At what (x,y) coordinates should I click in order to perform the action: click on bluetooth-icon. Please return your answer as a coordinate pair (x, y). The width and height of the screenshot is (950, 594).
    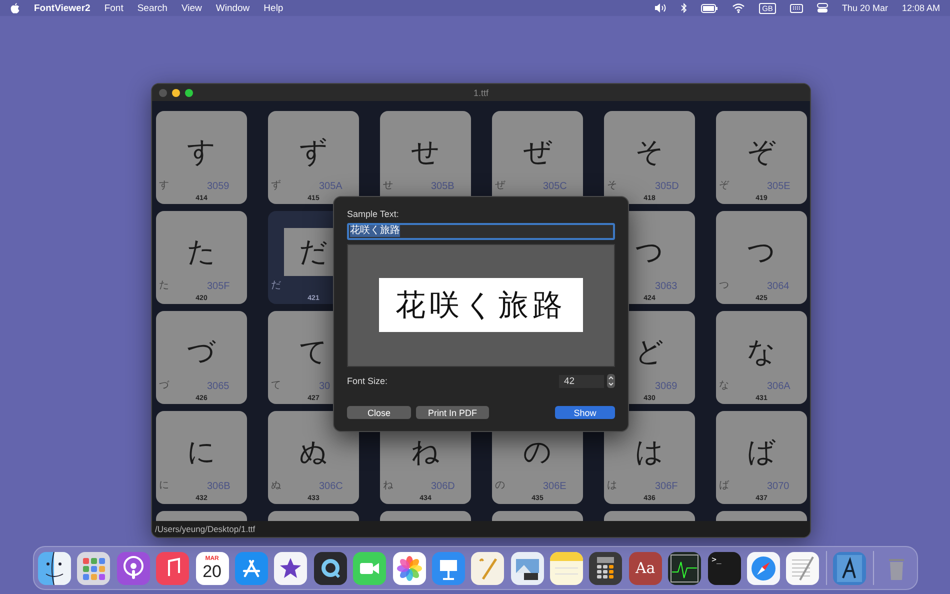
    Looking at the image, I should click on (684, 8).